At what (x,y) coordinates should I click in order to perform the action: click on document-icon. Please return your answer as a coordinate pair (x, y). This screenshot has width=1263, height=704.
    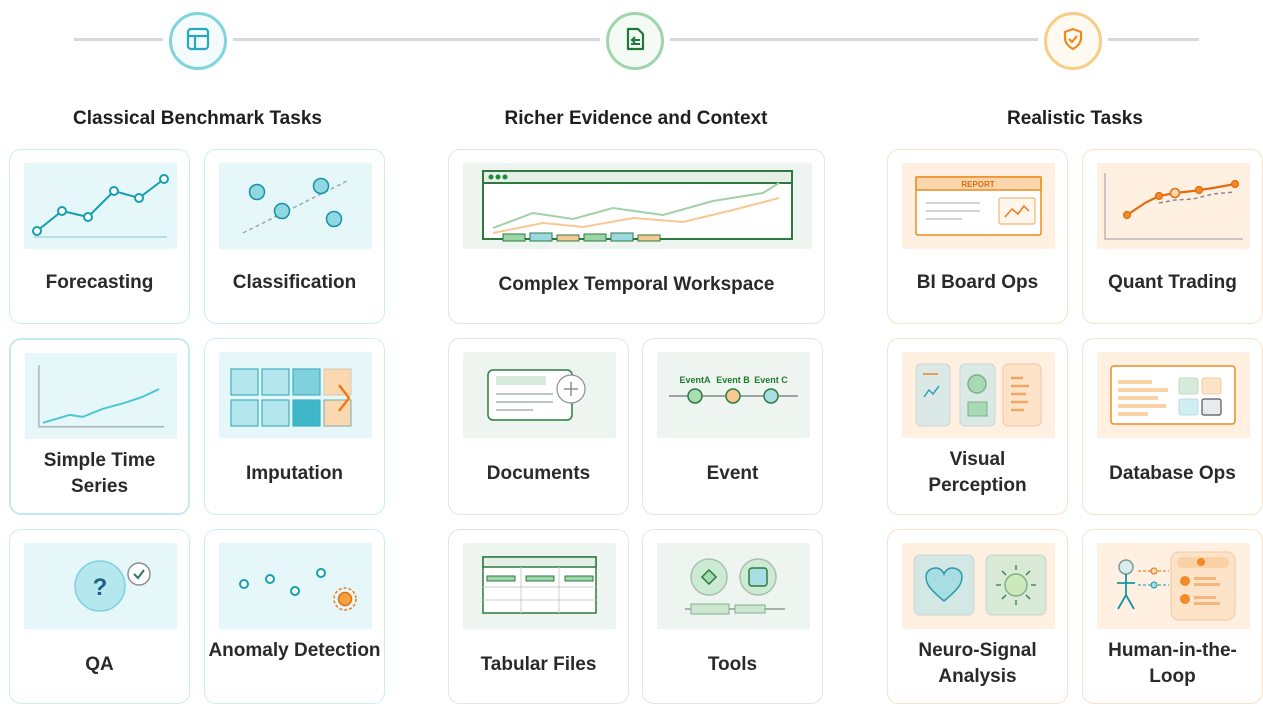
    Looking at the image, I should click on (635, 41).